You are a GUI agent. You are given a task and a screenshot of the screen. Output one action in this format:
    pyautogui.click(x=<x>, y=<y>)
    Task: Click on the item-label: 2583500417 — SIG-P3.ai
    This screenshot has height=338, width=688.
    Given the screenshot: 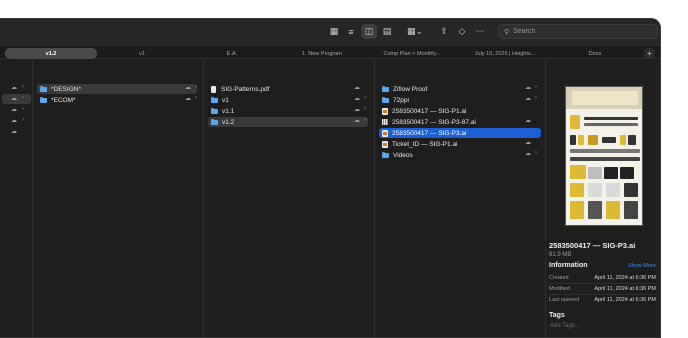 What is the action you would take?
    pyautogui.click(x=429, y=133)
    